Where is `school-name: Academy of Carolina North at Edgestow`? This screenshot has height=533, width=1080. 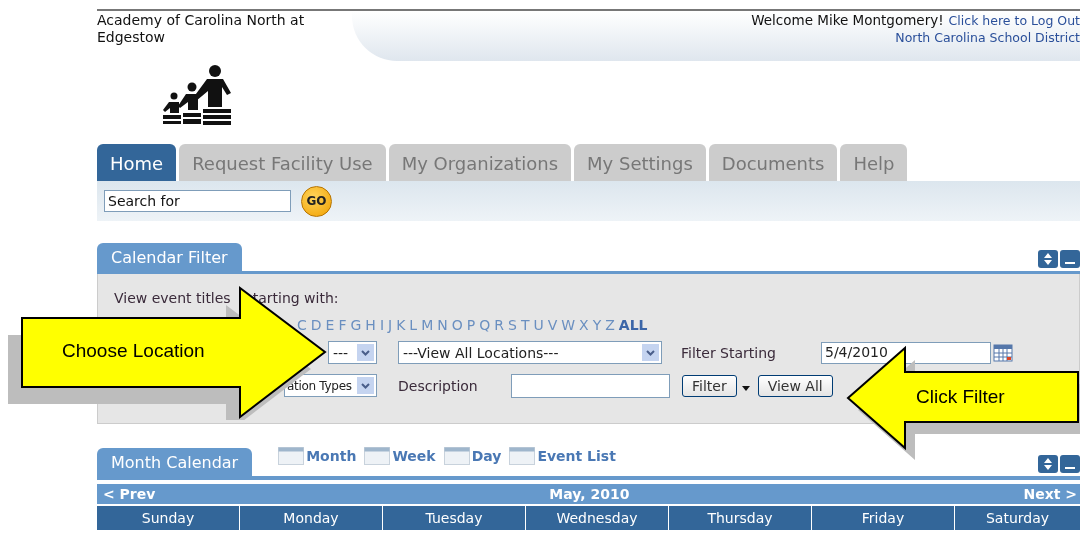
school-name: Academy of Carolina North at Edgestow is located at coordinates (201, 29).